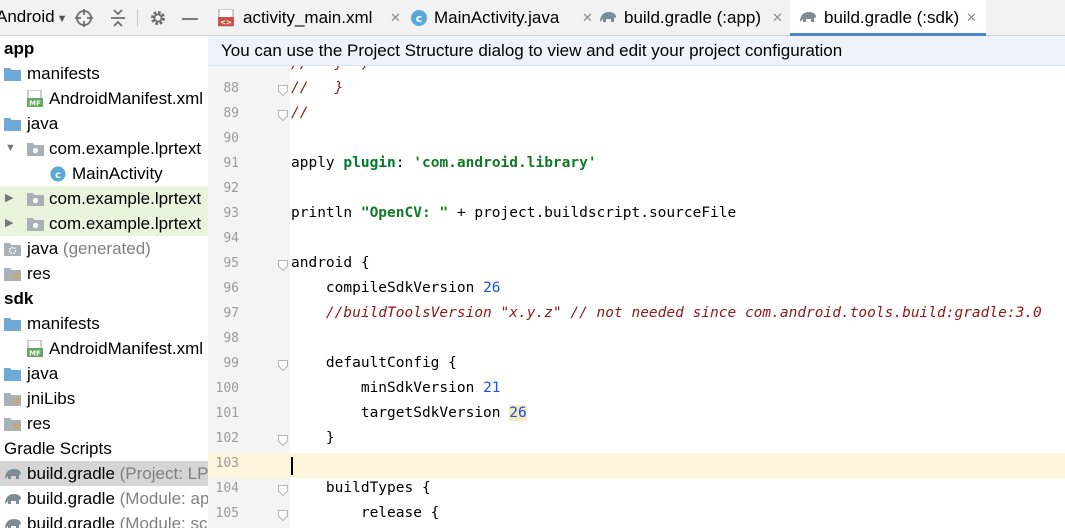 The width and height of the screenshot is (1065, 528). What do you see at coordinates (636, 90) in the screenshot?
I see `code-line: 88 // }` at bounding box center [636, 90].